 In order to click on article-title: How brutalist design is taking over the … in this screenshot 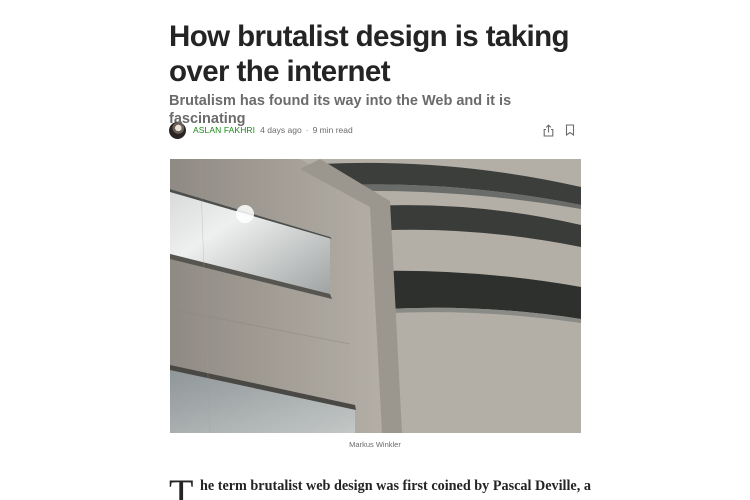, I will do `click(369, 54)`.